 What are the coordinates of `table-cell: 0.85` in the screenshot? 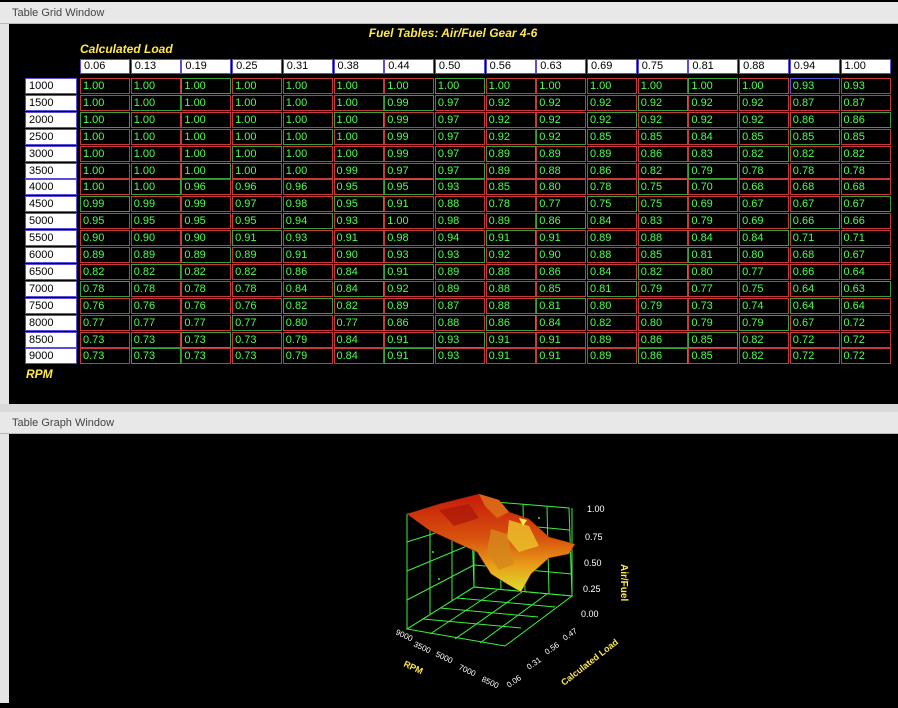 It's located at (561, 288).